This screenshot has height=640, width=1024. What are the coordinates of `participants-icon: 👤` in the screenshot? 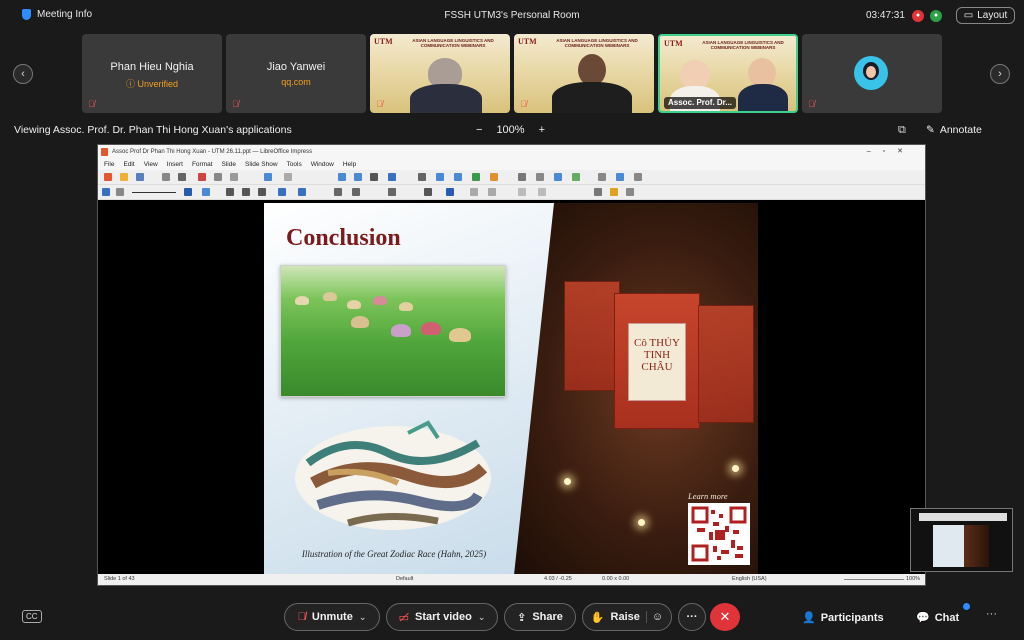 It's located at (809, 618).